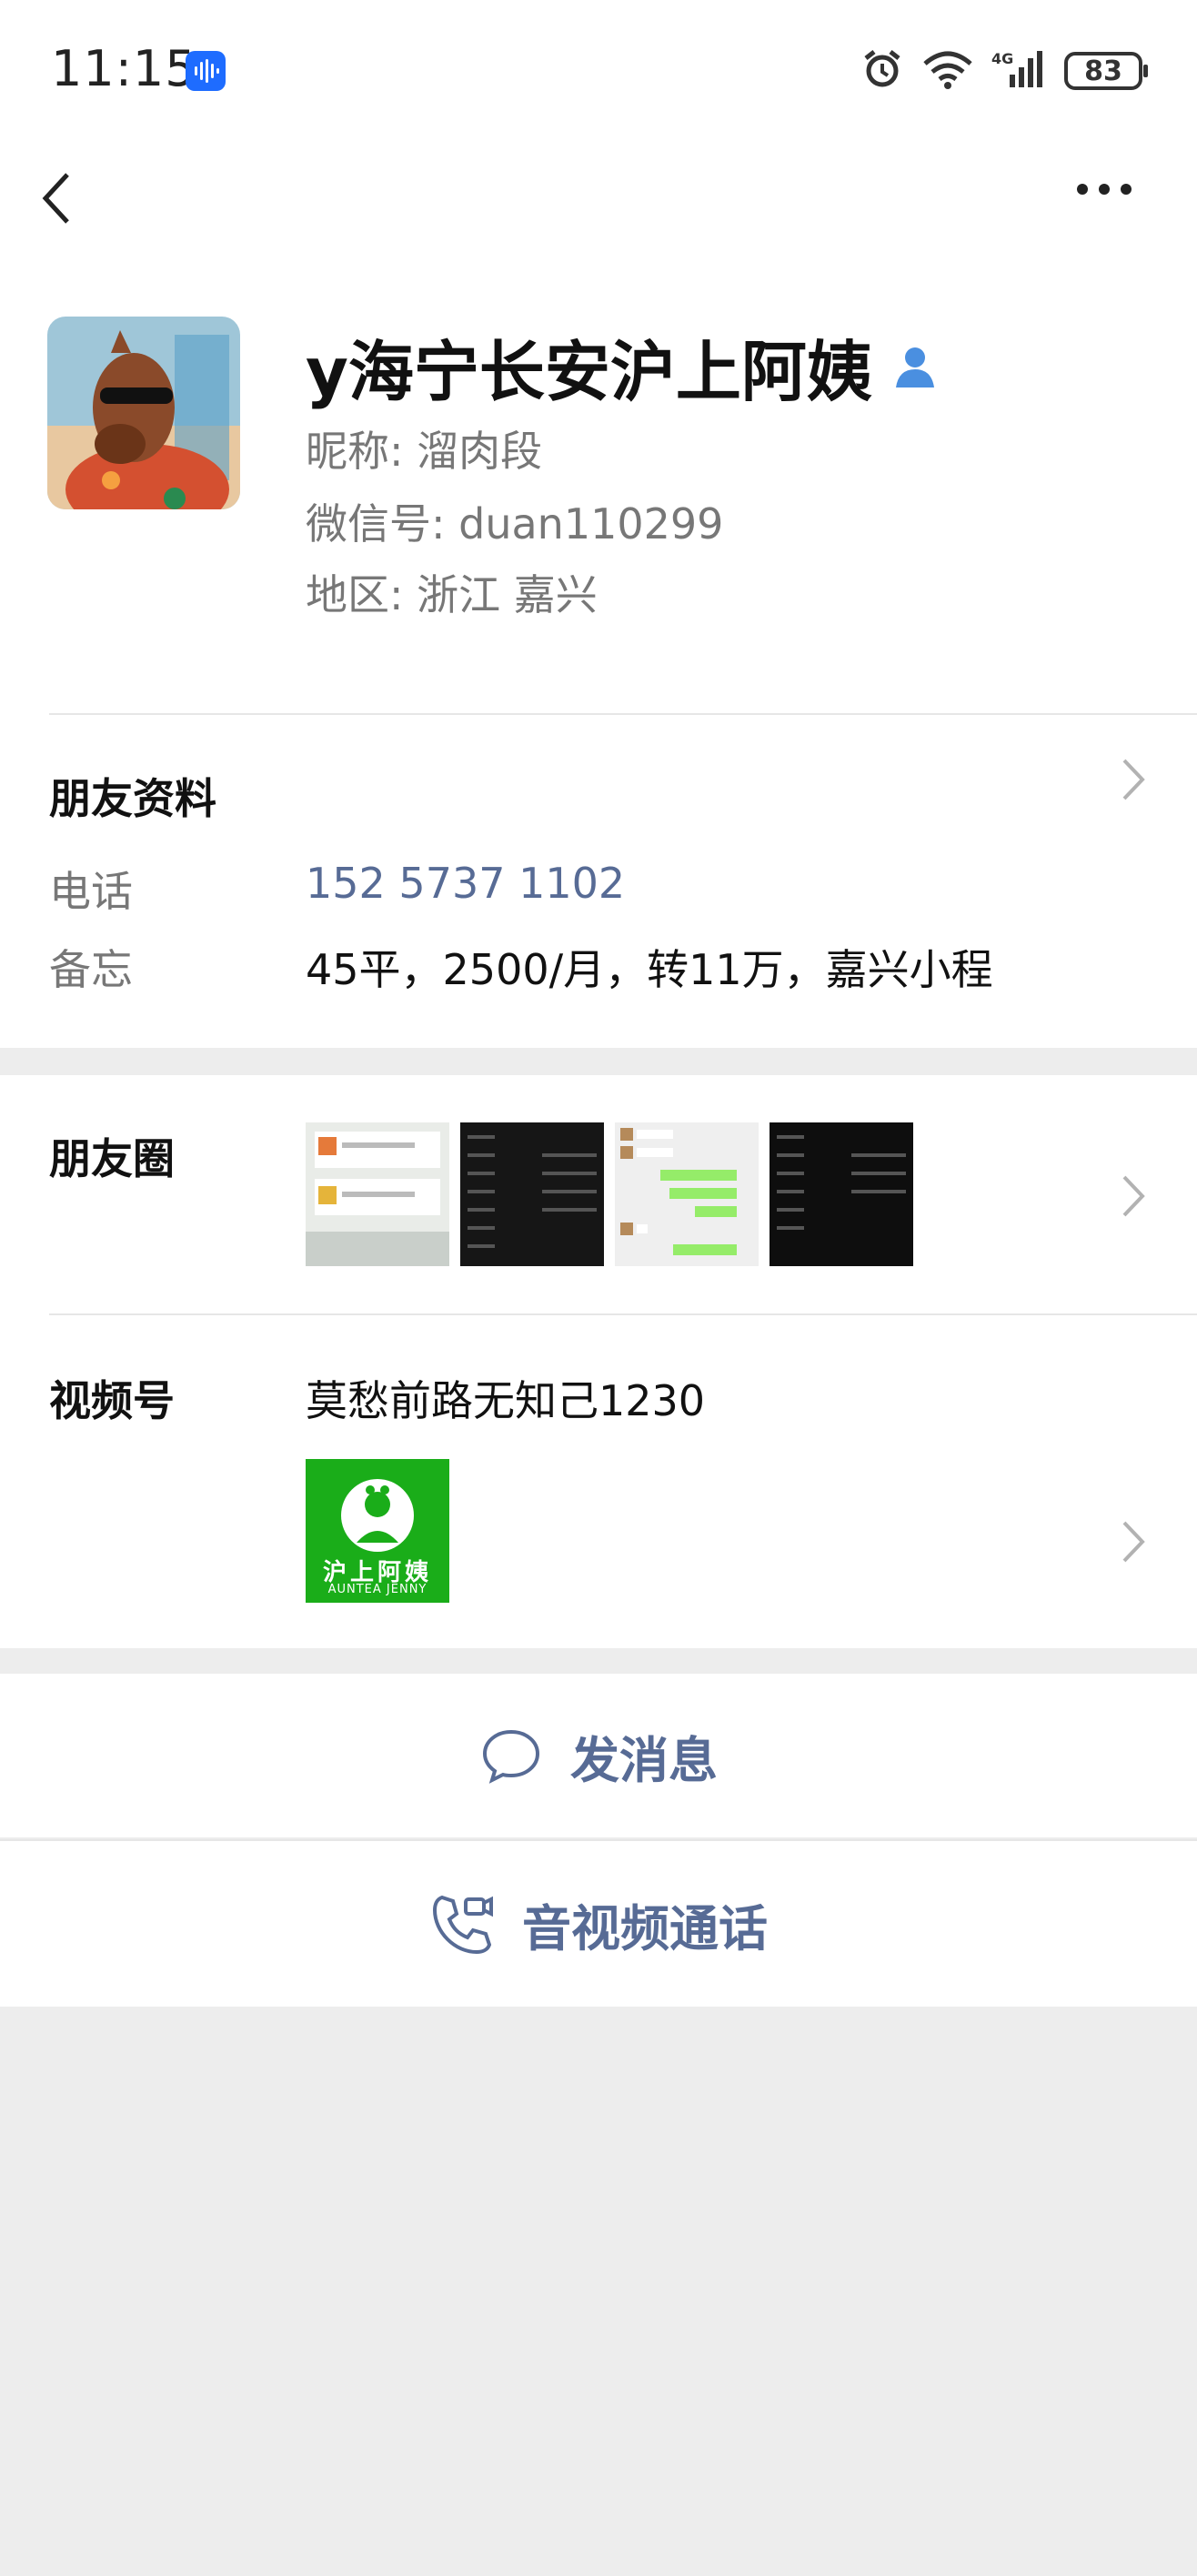  What do you see at coordinates (465, 883) in the screenshot?
I see `phone-value: 152 5737 1102` at bounding box center [465, 883].